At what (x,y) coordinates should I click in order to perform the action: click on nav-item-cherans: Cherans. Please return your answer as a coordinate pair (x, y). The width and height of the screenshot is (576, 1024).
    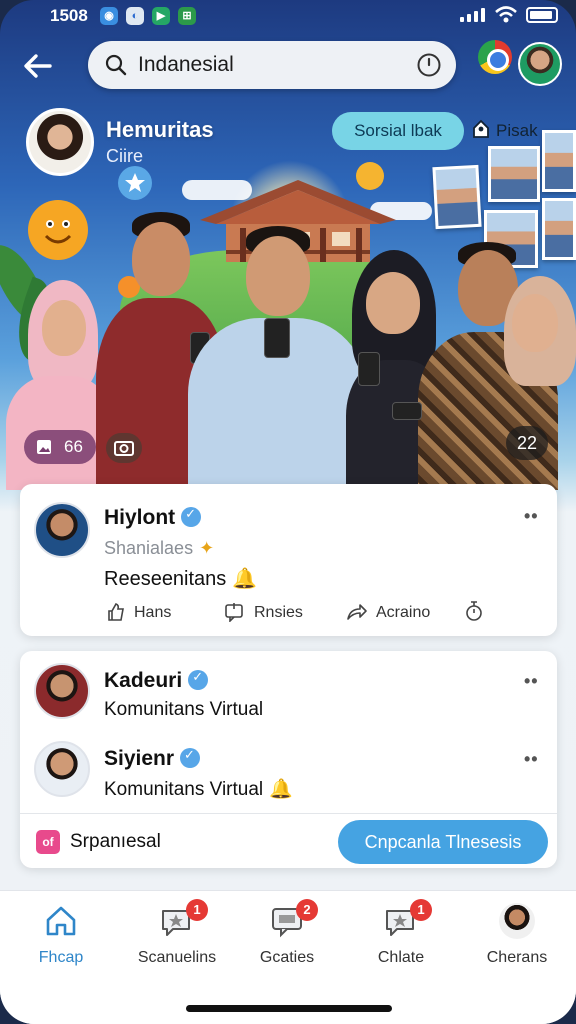
    Looking at the image, I should click on (517, 938).